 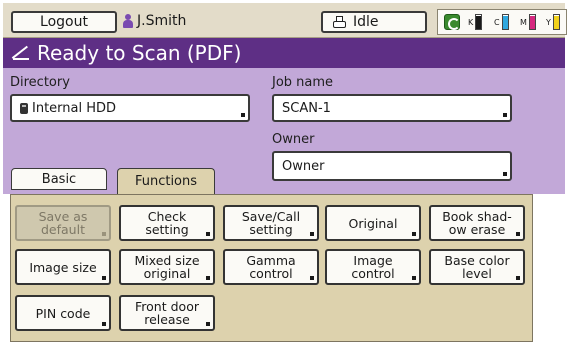 I want to click on logout-label: Logout, so click(x=64, y=22).